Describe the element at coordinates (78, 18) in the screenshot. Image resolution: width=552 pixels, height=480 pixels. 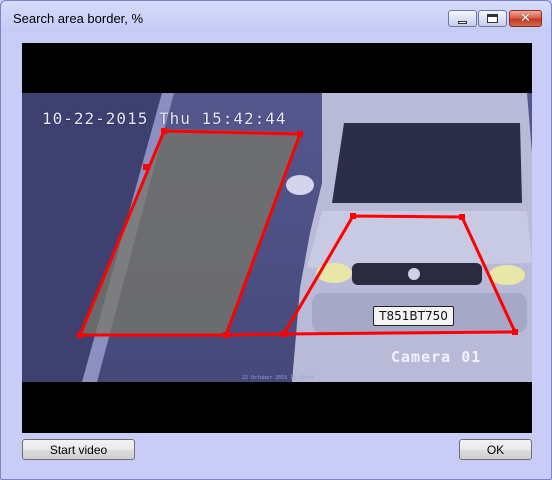
I see `window-title: Search area border, %` at that location.